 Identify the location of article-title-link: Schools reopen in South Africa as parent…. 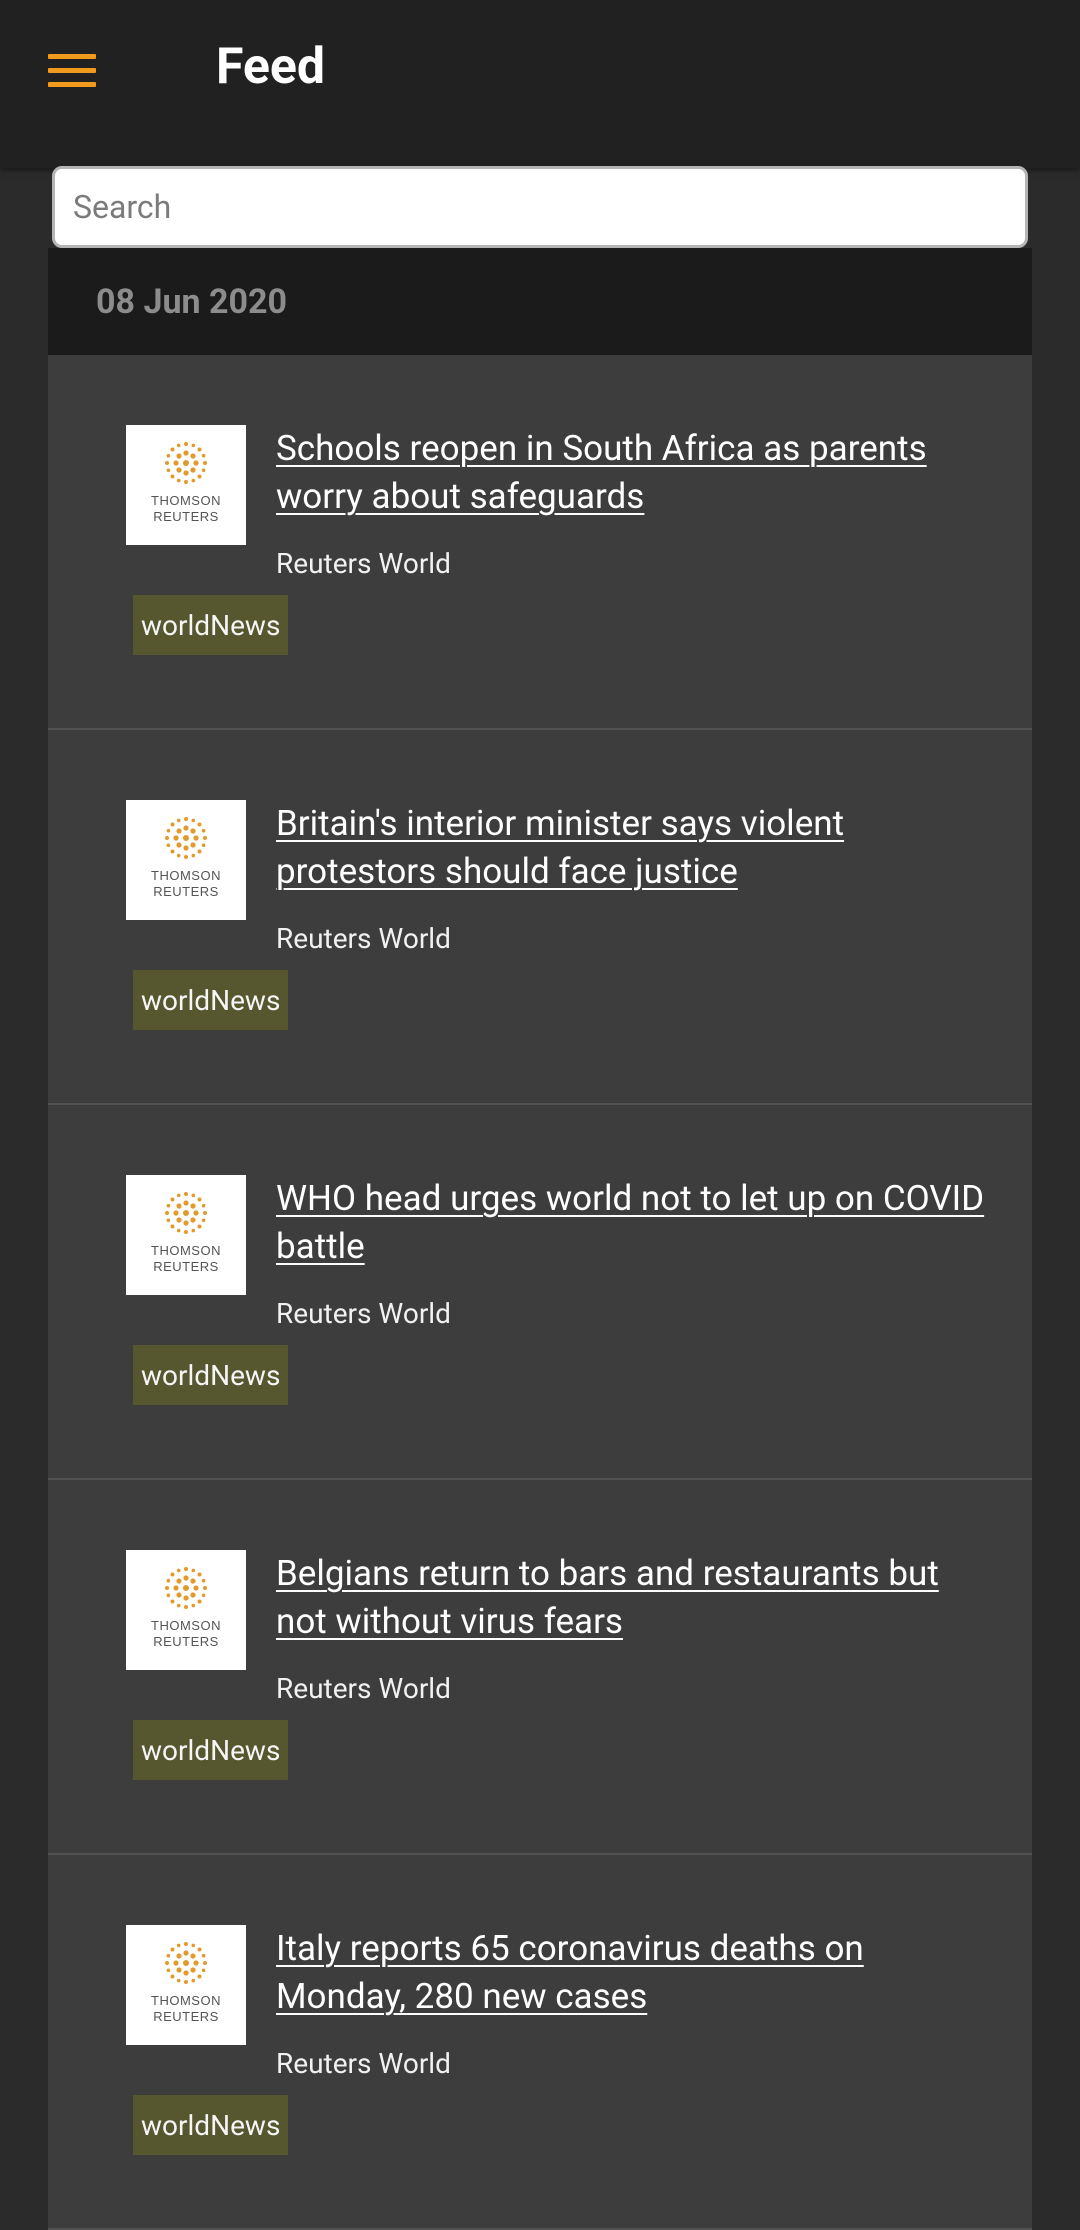
(636, 473).